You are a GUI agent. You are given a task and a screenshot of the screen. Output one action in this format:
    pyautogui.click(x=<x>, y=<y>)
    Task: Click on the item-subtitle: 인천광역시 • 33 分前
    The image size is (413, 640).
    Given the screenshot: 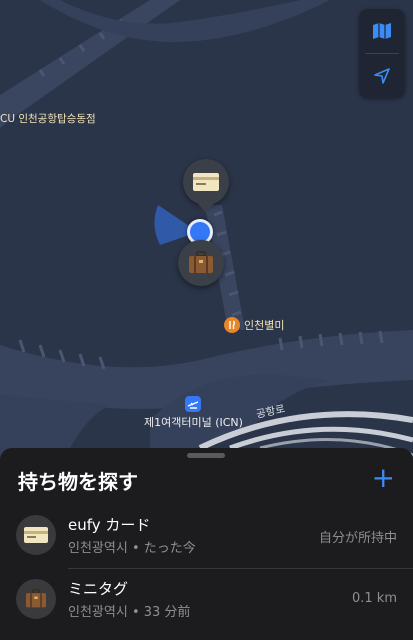 What is the action you would take?
    pyautogui.click(x=129, y=610)
    